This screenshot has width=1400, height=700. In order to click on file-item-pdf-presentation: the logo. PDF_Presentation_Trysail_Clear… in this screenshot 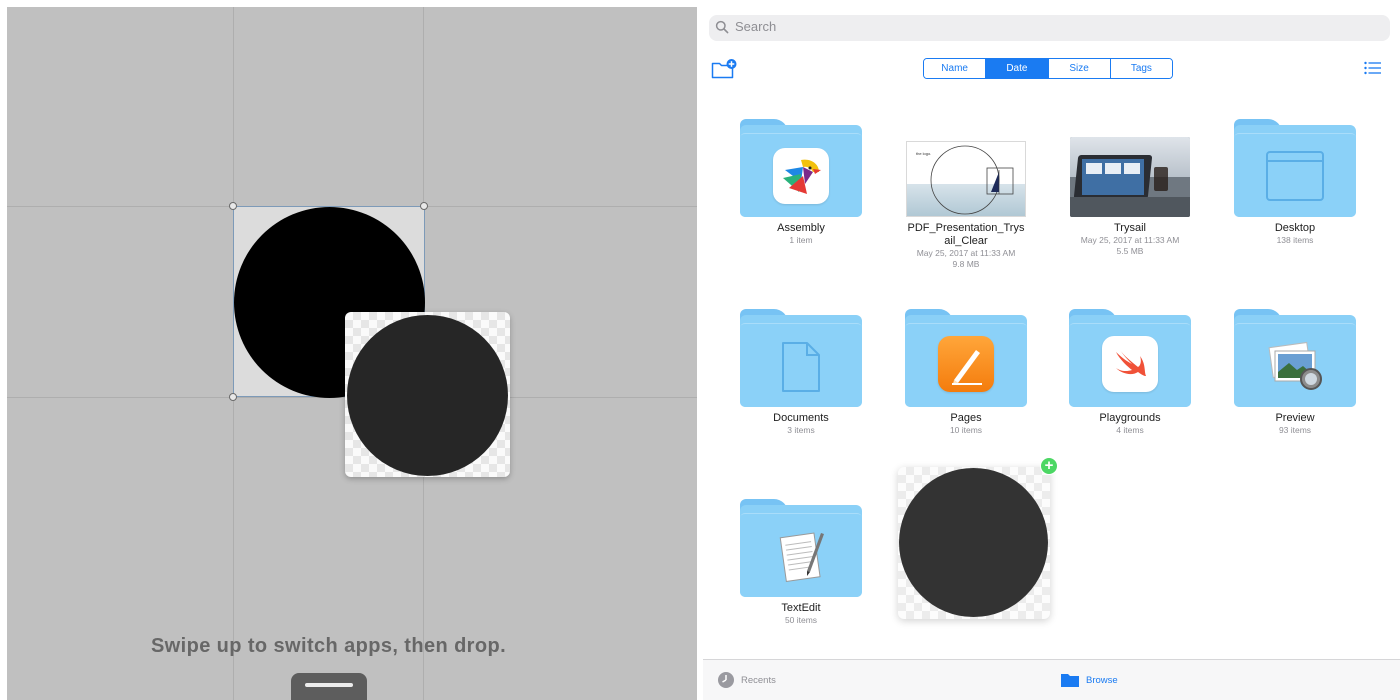, I will do `click(966, 194)`.